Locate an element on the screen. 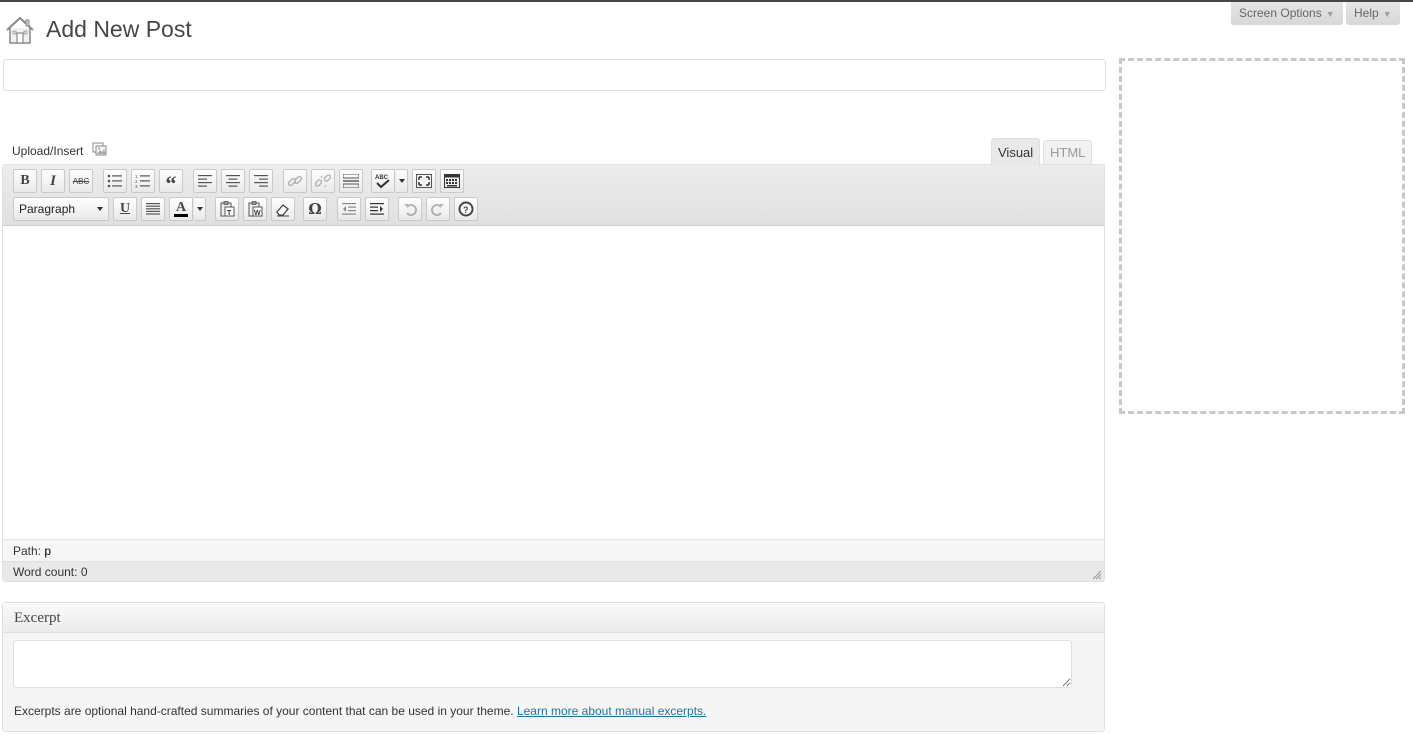  word-count-bar: Word count: 0 is located at coordinates (553, 571).